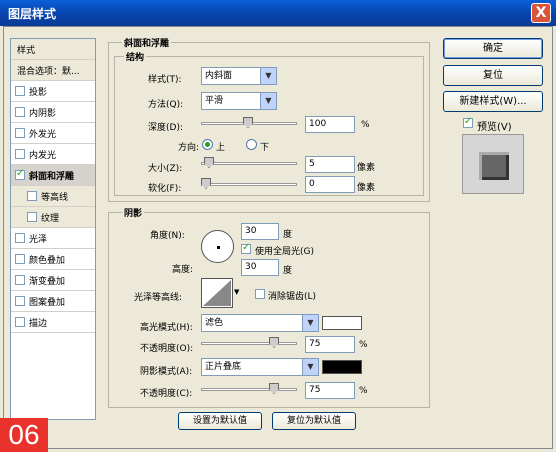 The width and height of the screenshot is (556, 452). I want to click on technique-select: 平滑 ▼, so click(239, 101).